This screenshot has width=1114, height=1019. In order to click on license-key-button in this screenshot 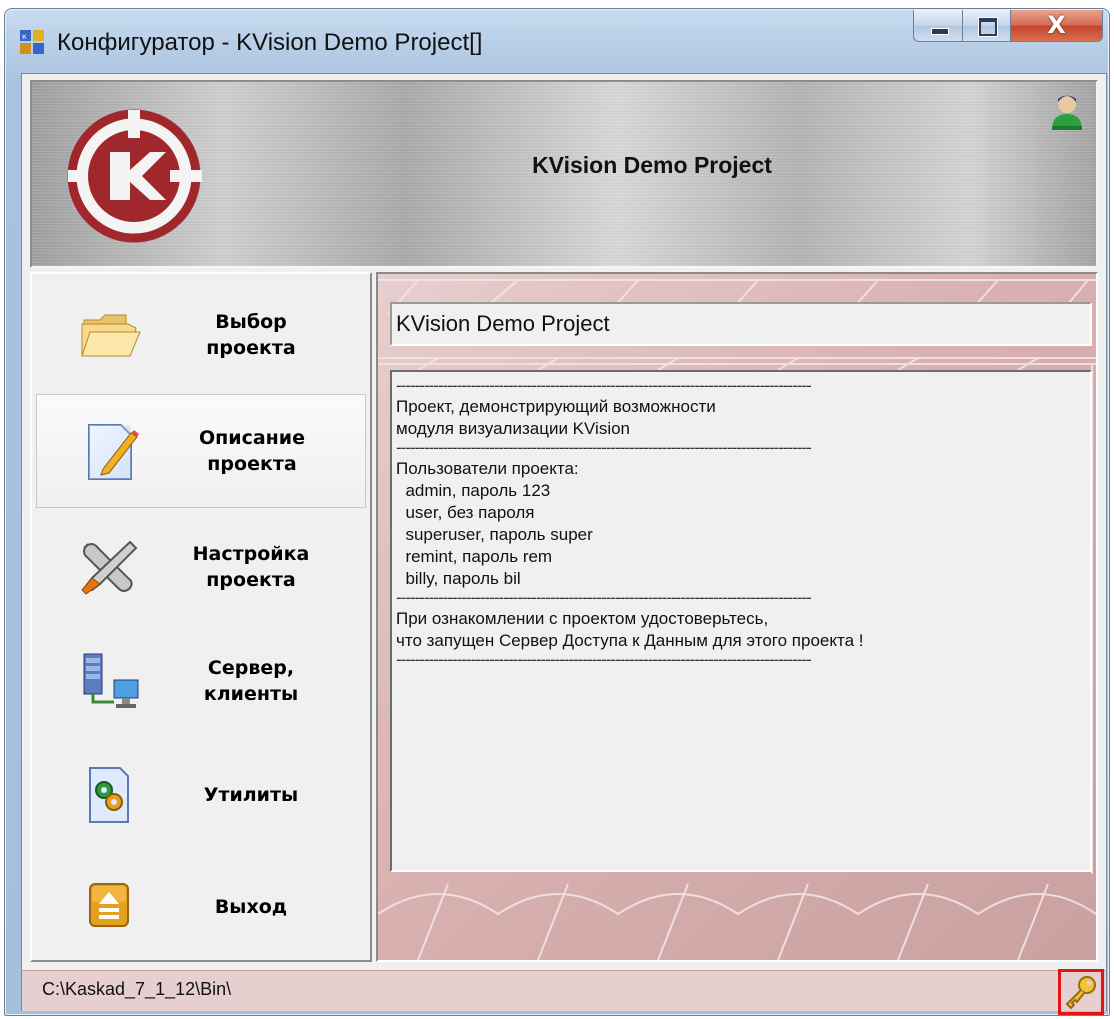, I will do `click(1081, 992)`.